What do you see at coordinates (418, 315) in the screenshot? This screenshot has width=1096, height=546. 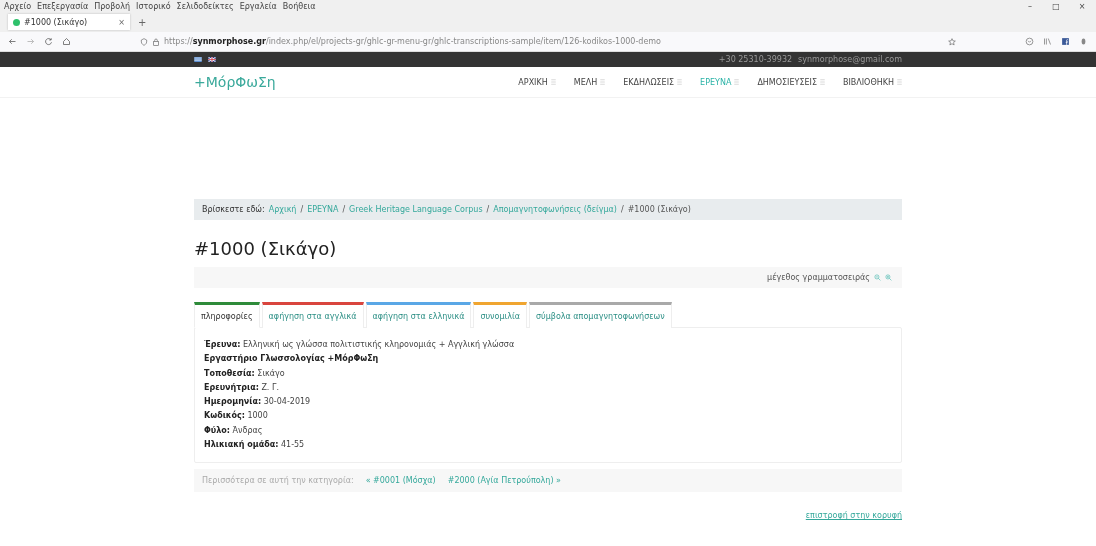 I see `tab: αφήγηση στα ελληνικά` at bounding box center [418, 315].